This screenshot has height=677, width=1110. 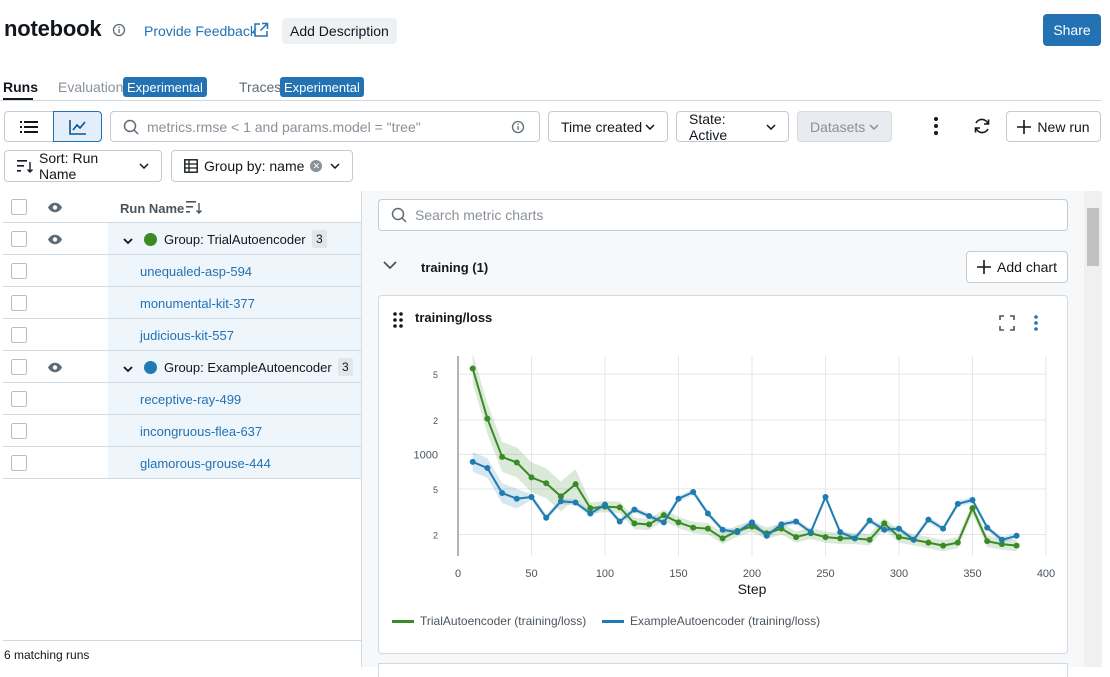 I want to click on datasets-label: Datasets, so click(x=838, y=126).